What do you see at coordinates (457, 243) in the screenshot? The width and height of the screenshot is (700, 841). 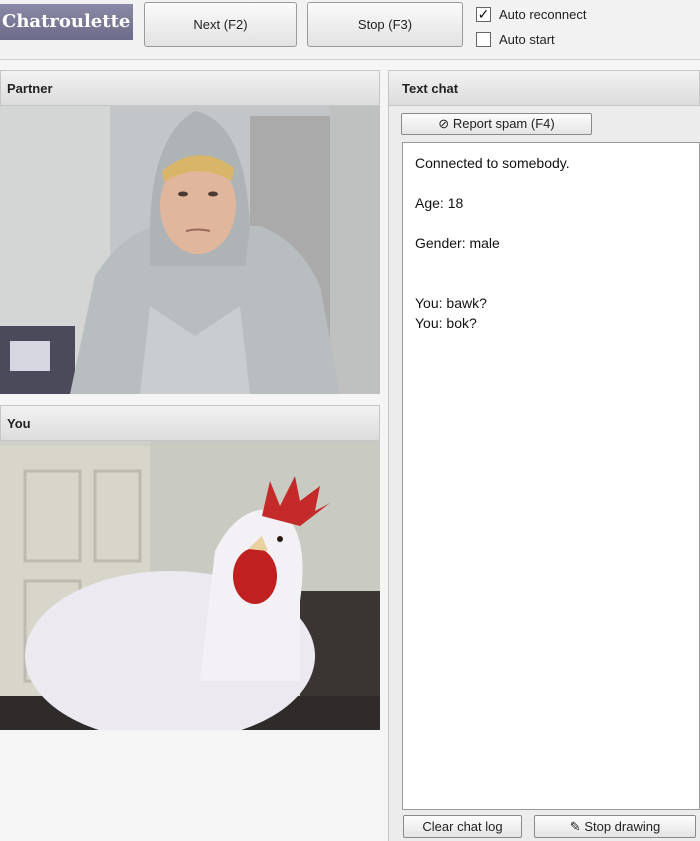 I see `chat-message: Gender: male` at bounding box center [457, 243].